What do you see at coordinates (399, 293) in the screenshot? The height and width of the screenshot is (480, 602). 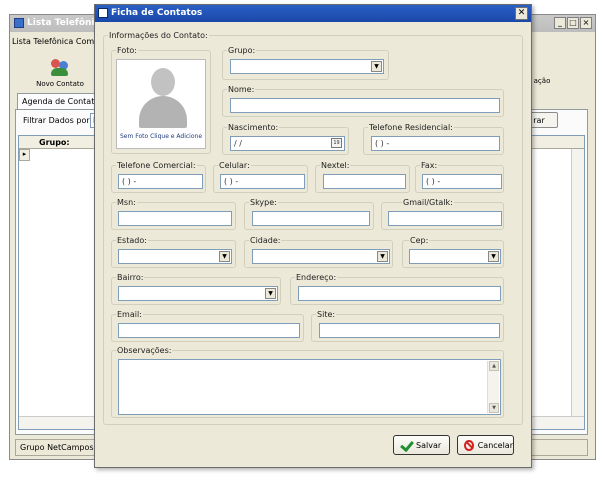 I see `endereco-field` at bounding box center [399, 293].